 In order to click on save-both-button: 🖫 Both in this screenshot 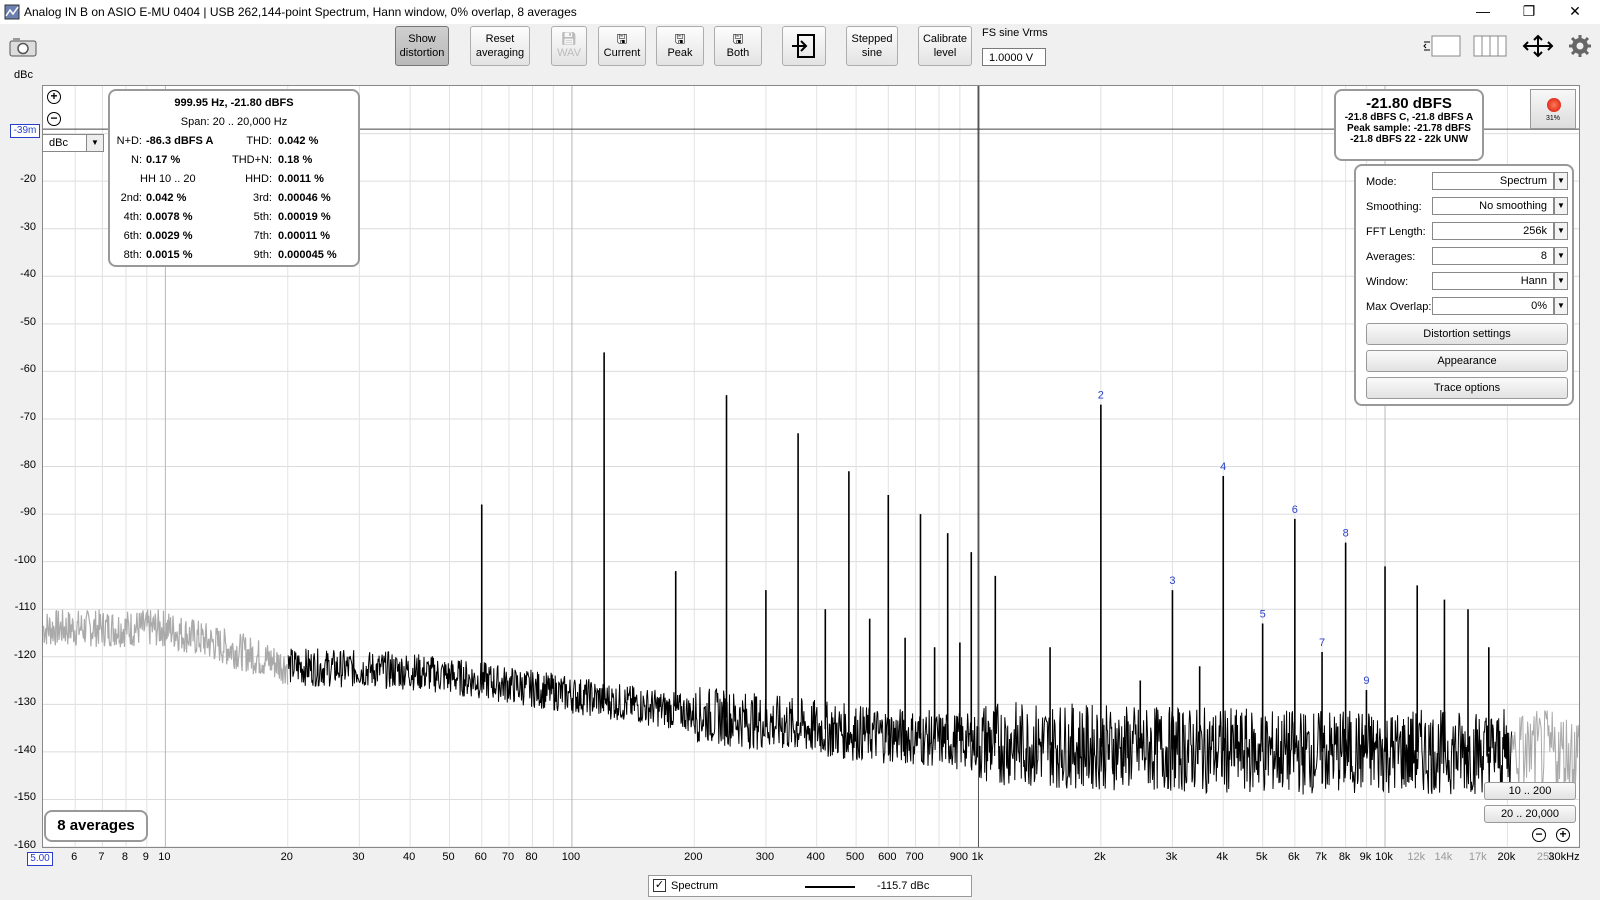, I will do `click(738, 46)`.